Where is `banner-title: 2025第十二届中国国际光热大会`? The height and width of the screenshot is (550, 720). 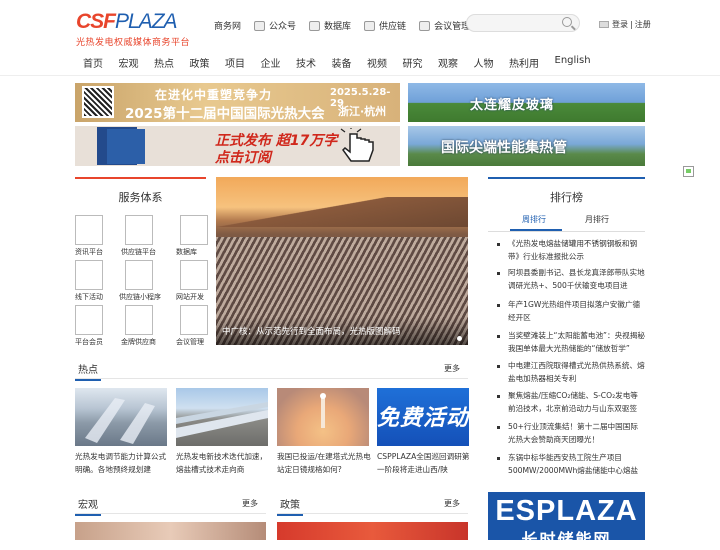 banner-title: 2025第十二届中国国际光热大会 is located at coordinates (225, 114).